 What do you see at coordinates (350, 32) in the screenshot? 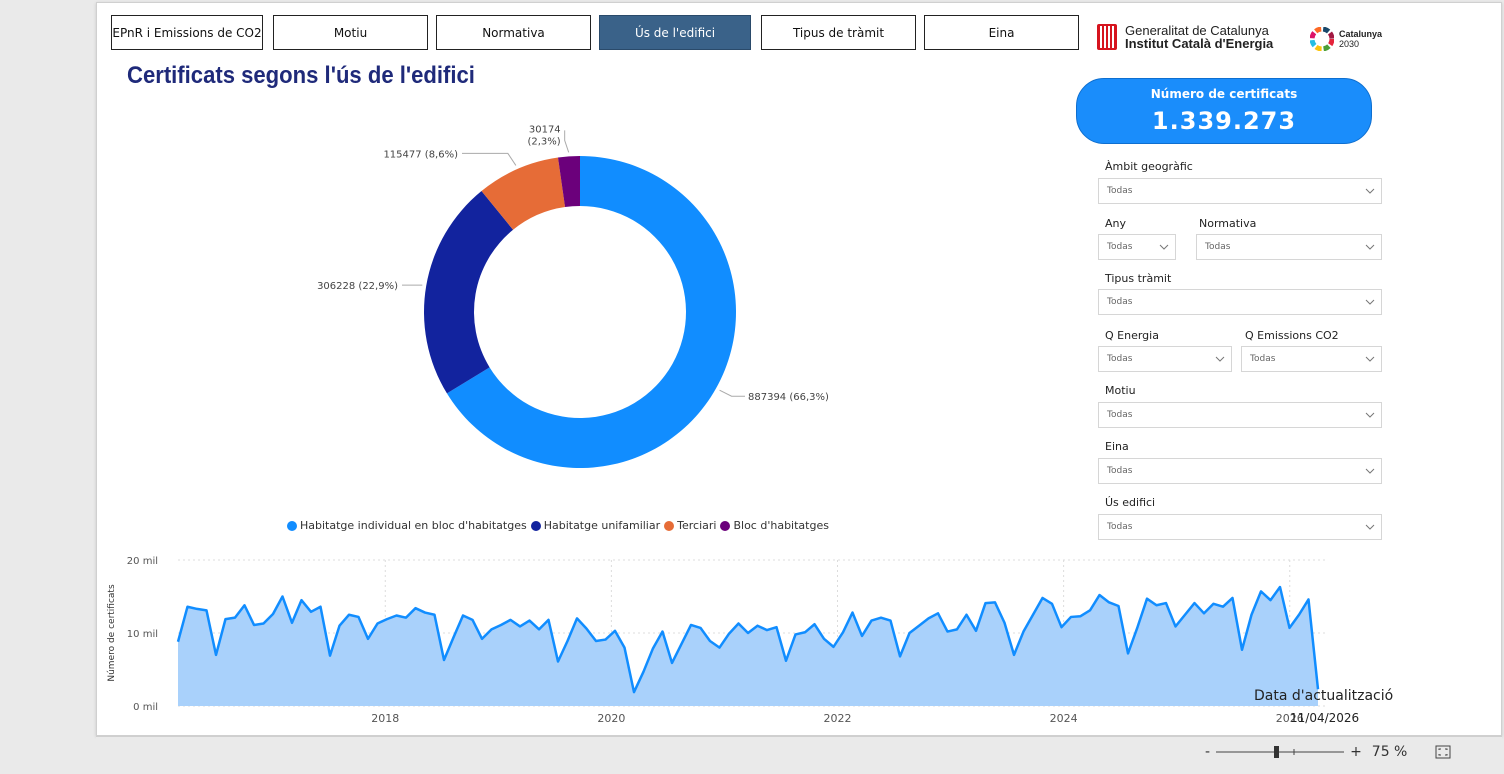
I see `tab-motiu: Motiu` at bounding box center [350, 32].